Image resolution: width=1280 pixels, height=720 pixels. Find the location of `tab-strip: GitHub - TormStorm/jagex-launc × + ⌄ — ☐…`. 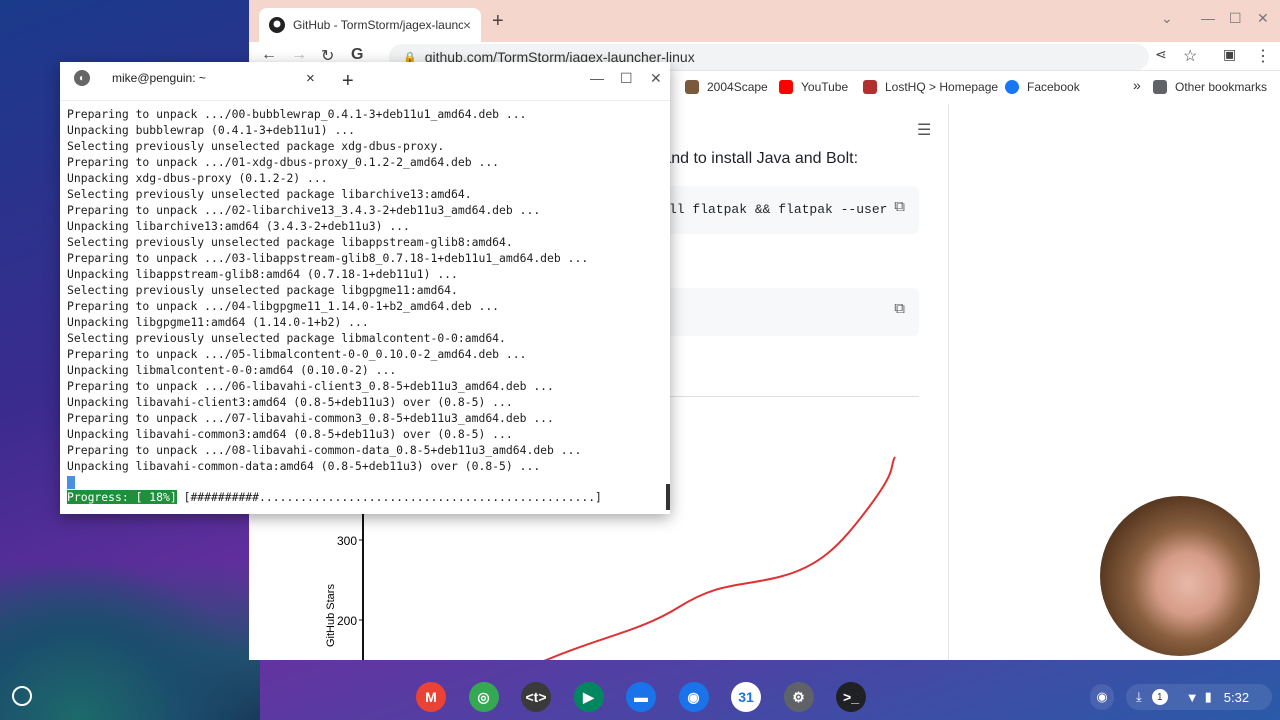

tab-strip: GitHub - TormStorm/jagex-launc × + ⌄ — ☐… is located at coordinates (764, 21).